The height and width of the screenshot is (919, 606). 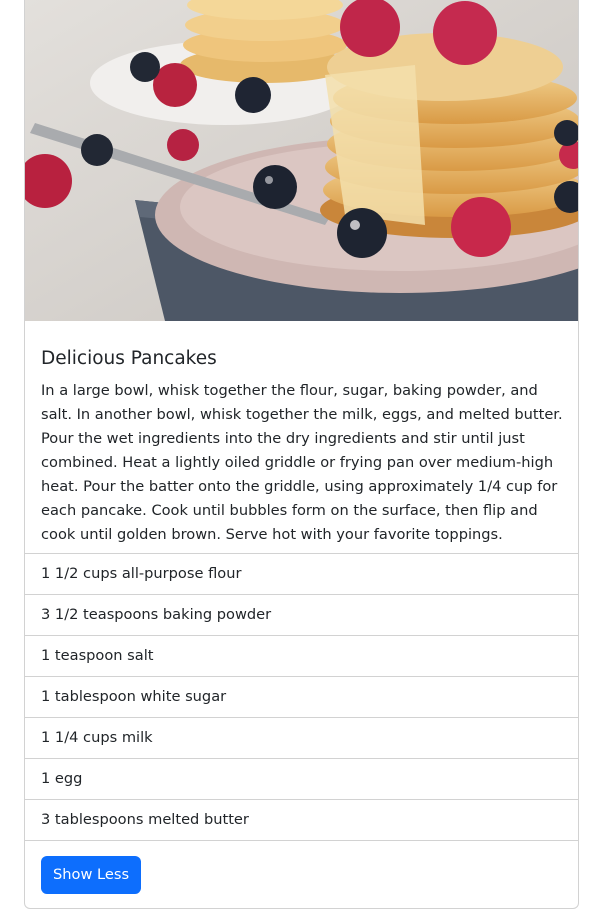 I want to click on ingredient-item: 1 tablespoon white sugar, so click(x=301, y=697).